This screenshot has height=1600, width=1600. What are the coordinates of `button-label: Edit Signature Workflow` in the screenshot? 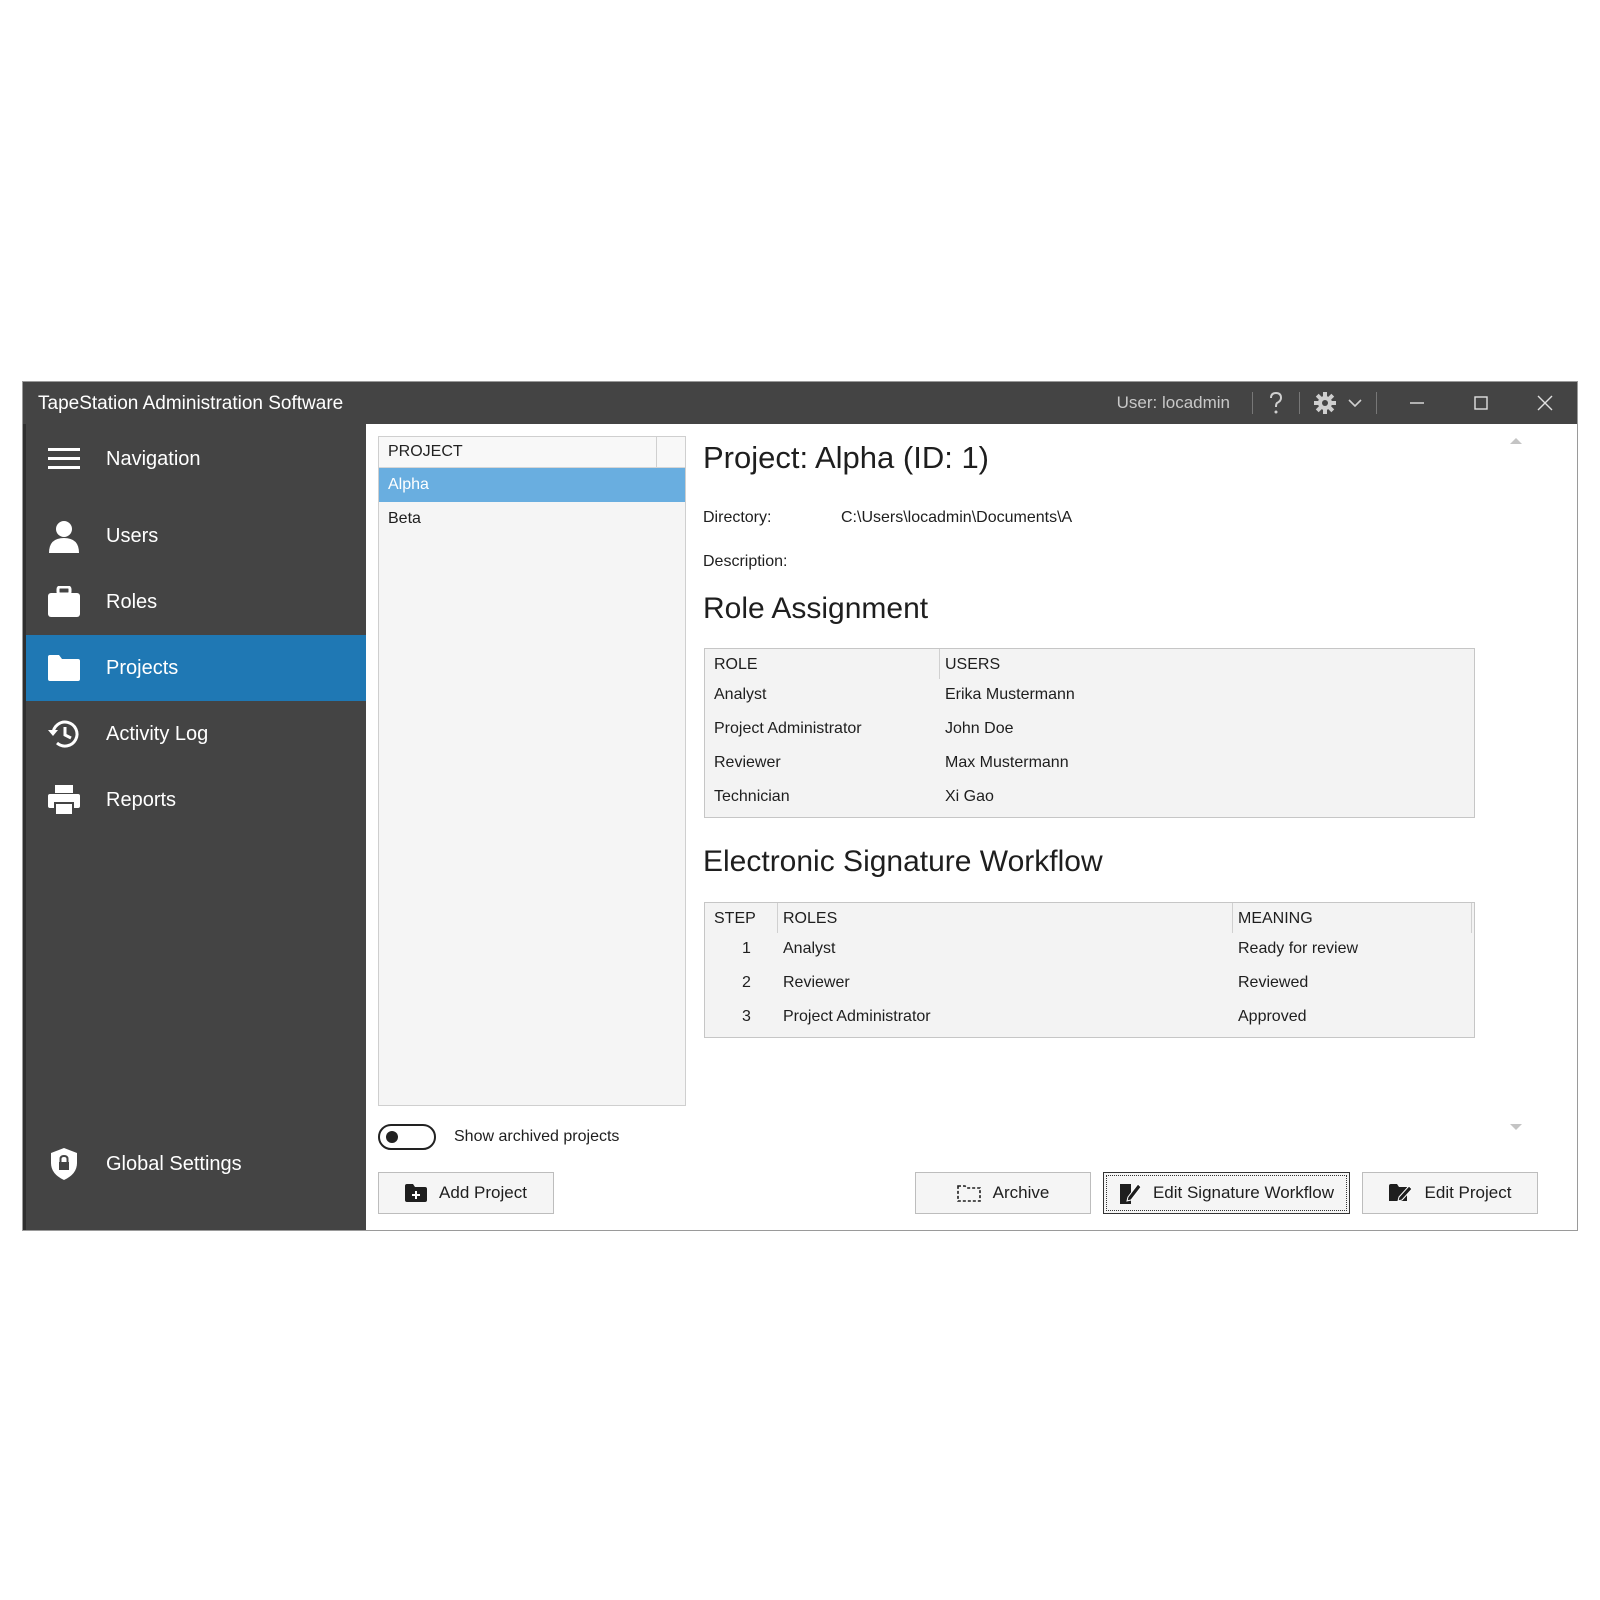 It's located at (1243, 1192).